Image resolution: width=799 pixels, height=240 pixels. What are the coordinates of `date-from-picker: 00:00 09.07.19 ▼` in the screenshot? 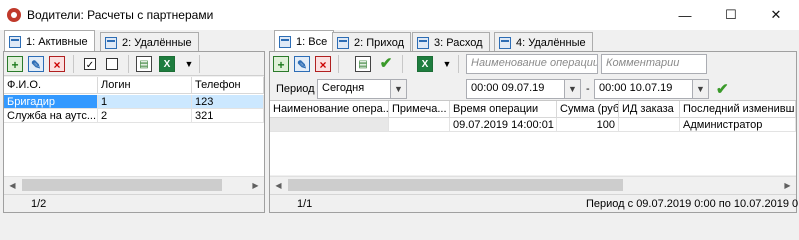 It's located at (523, 89).